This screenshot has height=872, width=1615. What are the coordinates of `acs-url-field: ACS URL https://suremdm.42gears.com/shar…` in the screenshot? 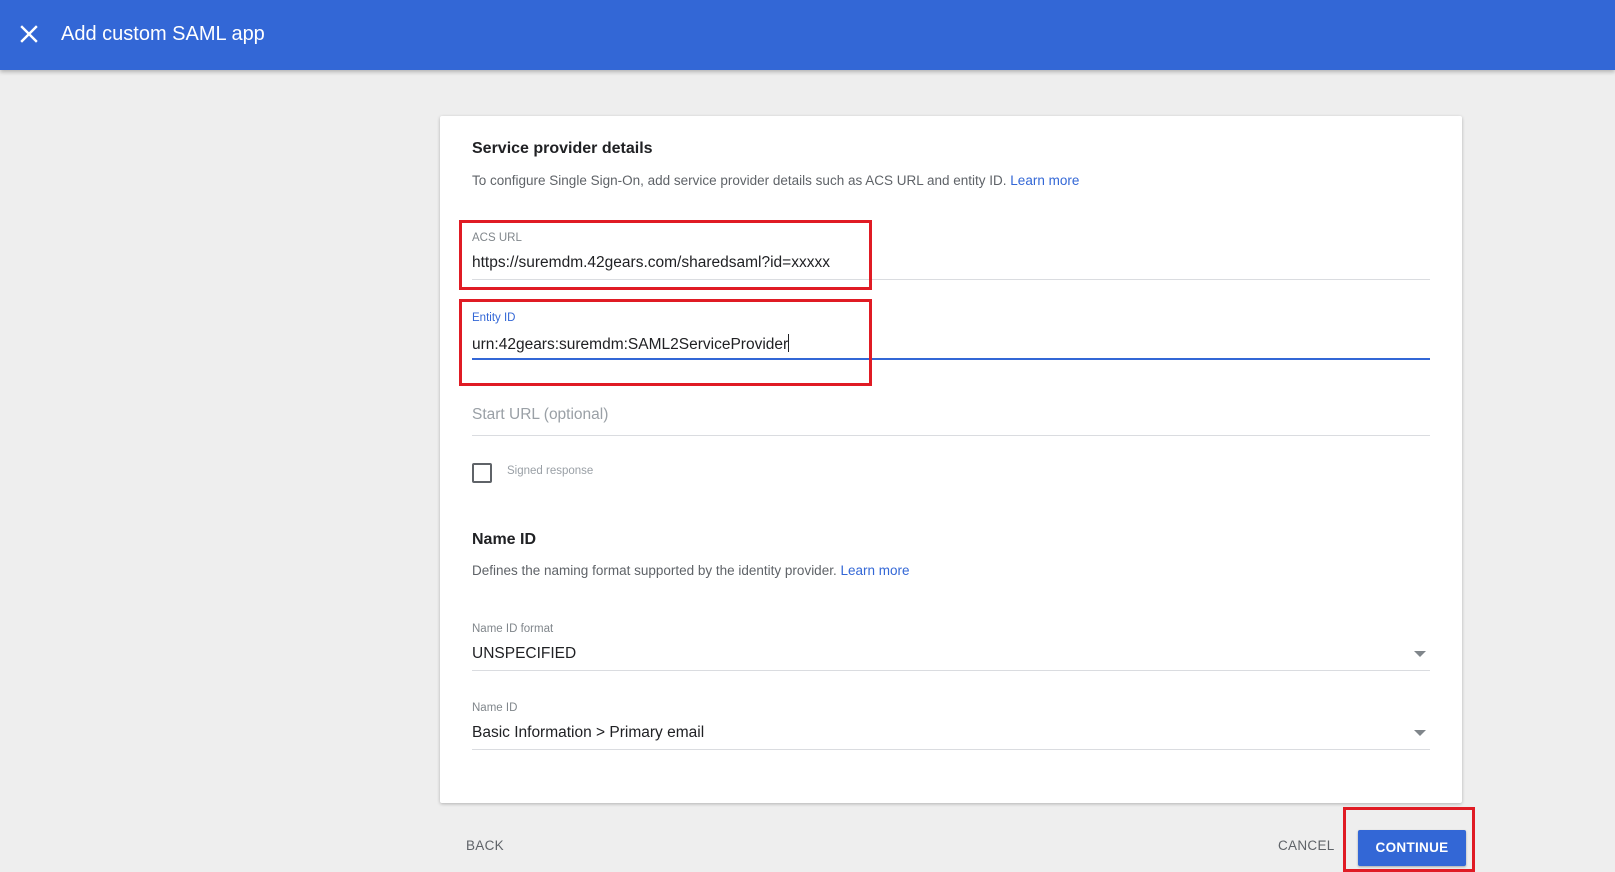 It's located at (951, 256).